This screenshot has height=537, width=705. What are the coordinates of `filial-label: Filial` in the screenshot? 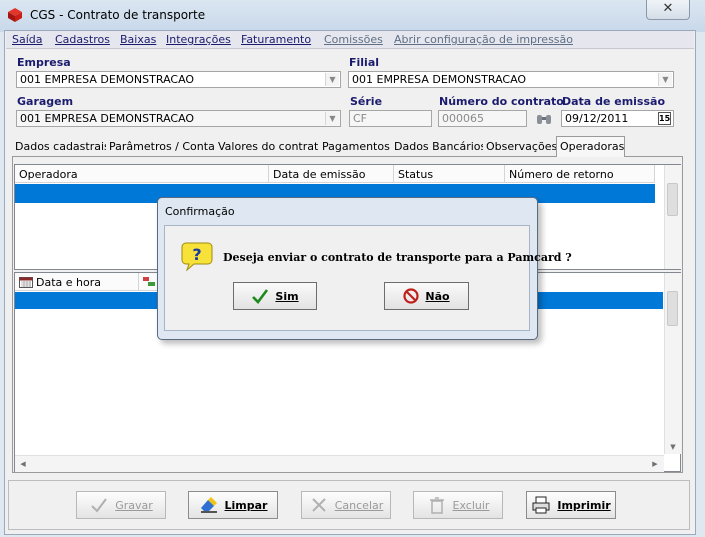 It's located at (364, 62).